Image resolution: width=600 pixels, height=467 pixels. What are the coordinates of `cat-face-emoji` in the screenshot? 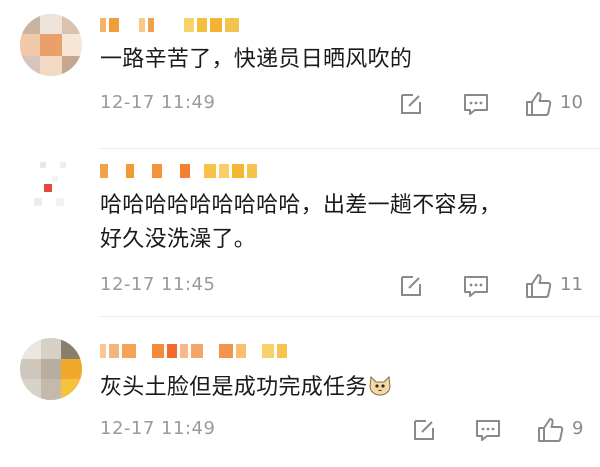 It's located at (380, 385).